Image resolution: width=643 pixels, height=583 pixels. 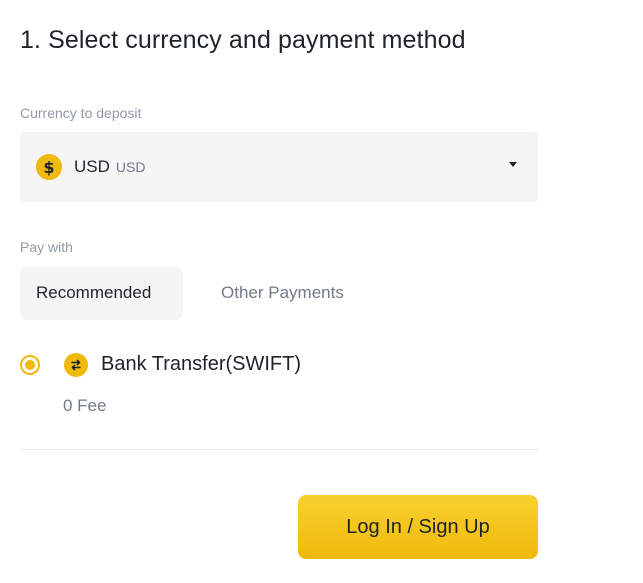 What do you see at coordinates (130, 167) in the screenshot?
I see `currency-subtitle: USD` at bounding box center [130, 167].